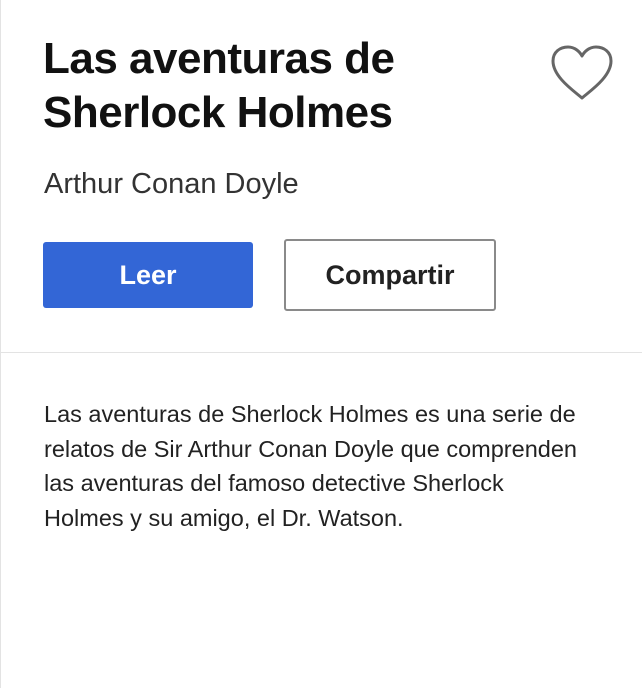 Image resolution: width=642 pixels, height=688 pixels. I want to click on heart-icon, so click(582, 73).